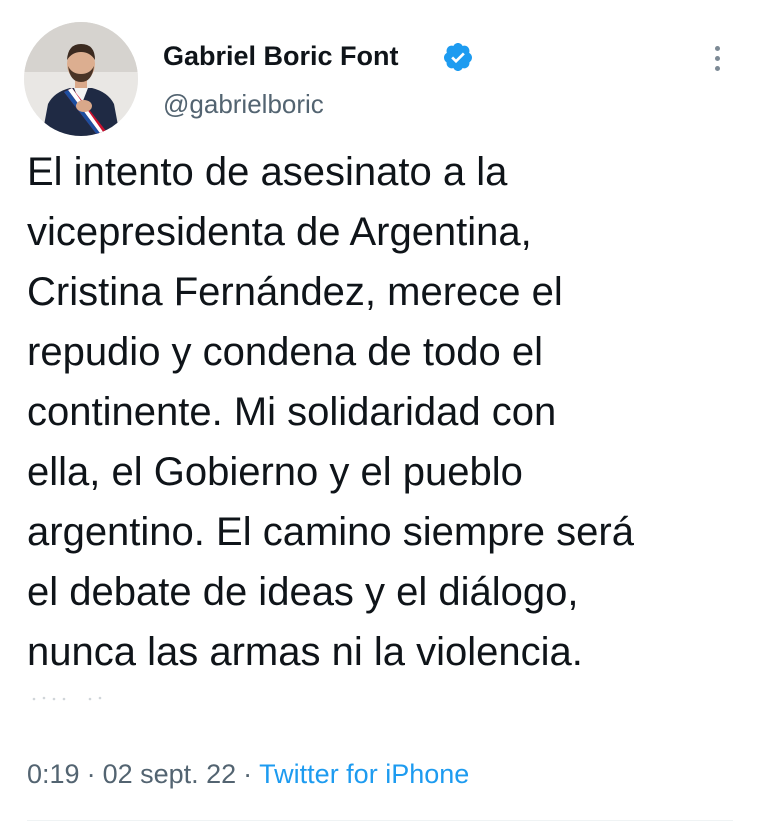 Image resolution: width=760 pixels, height=828 pixels. I want to click on author-avatar, so click(81, 79).